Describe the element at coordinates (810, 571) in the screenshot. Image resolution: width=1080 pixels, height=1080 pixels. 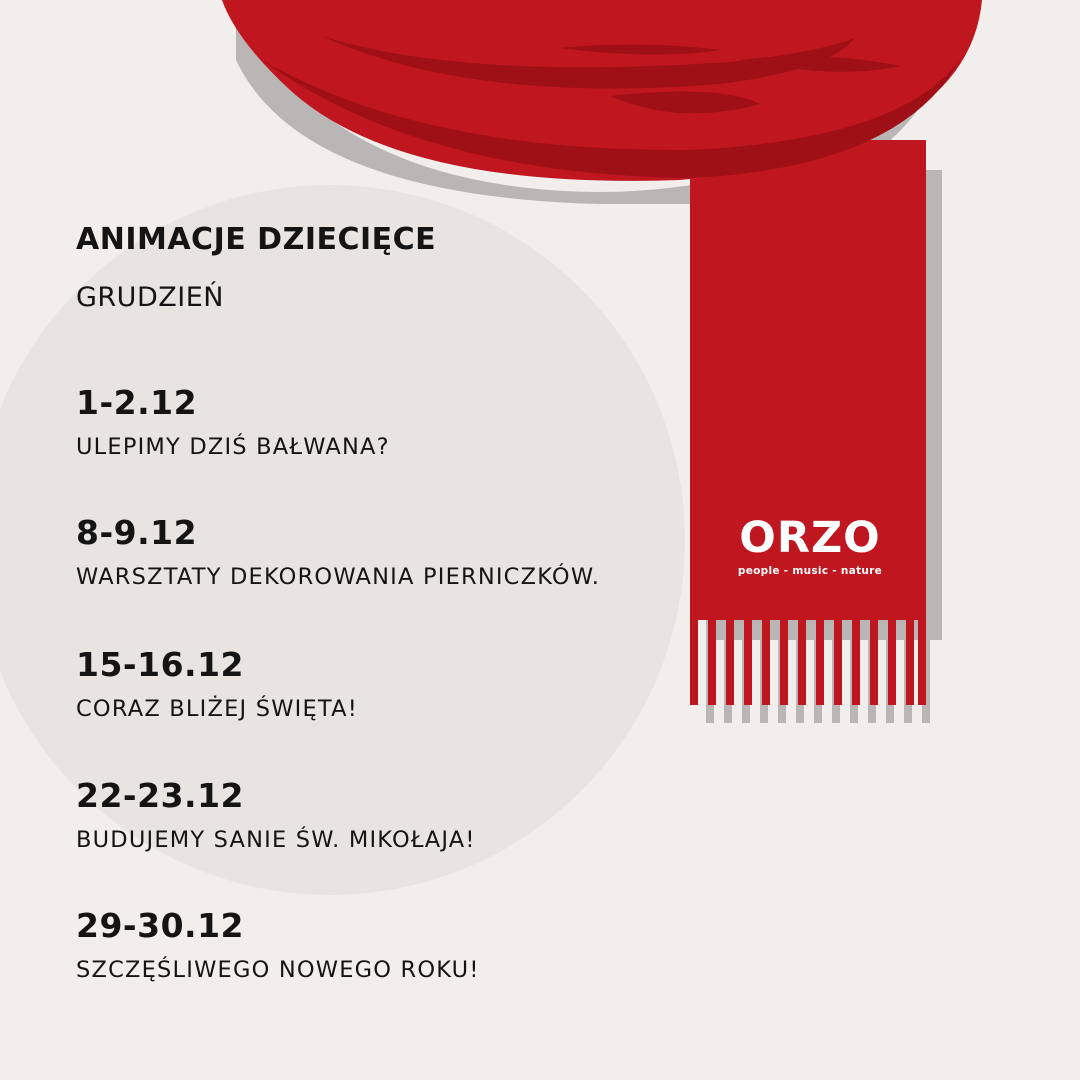
I see `logo-tagline: people - music - nature` at that location.